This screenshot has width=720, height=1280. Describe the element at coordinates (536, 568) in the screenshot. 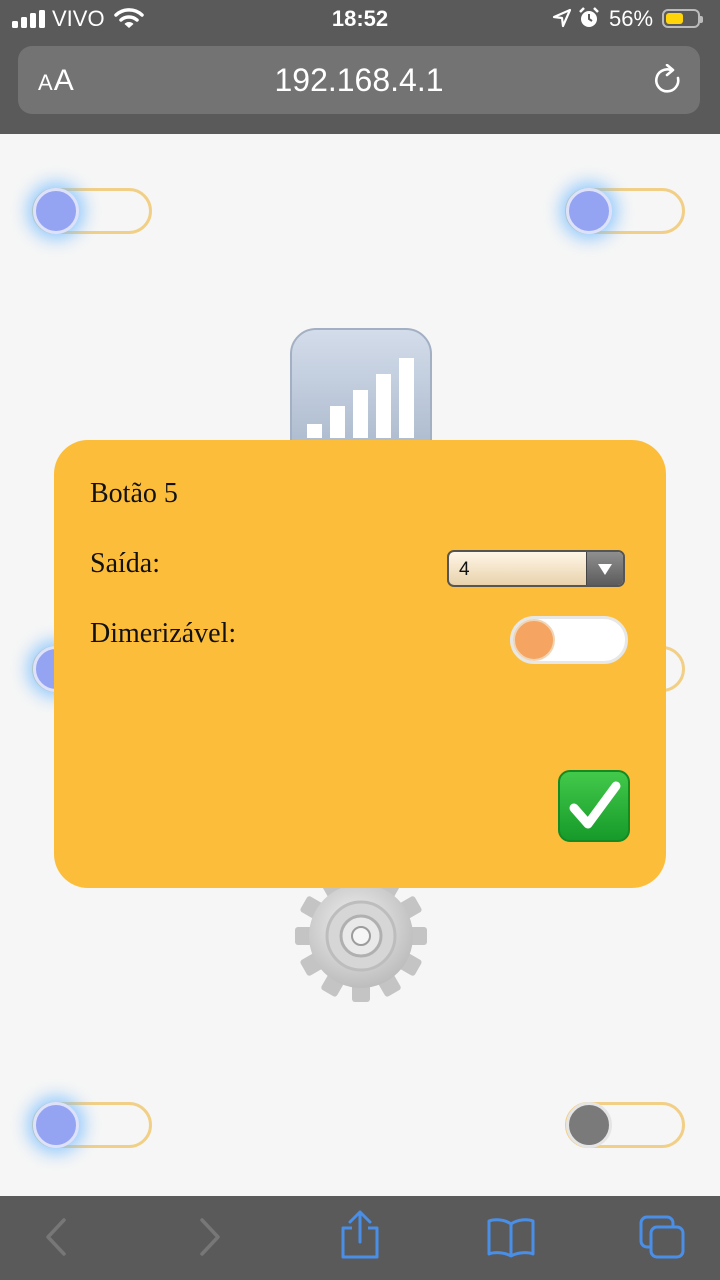

I see `output-select: 4` at that location.